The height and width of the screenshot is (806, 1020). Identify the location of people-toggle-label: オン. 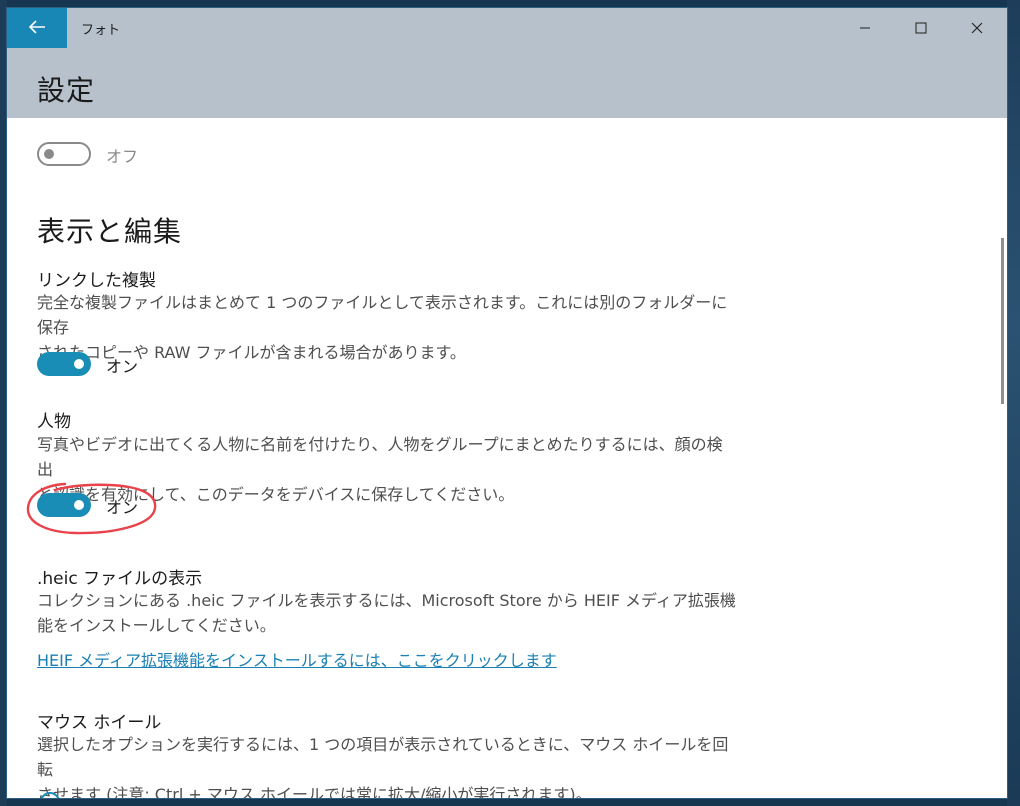
(122, 507).